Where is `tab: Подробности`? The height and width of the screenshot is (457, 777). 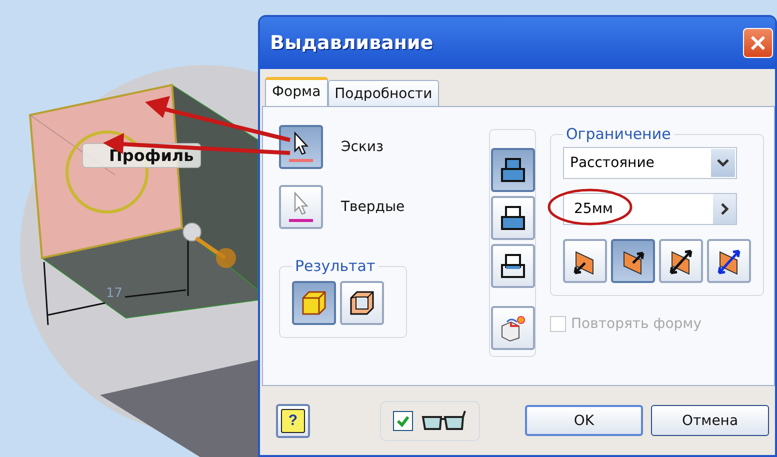 tab: Подробности is located at coordinates (384, 93).